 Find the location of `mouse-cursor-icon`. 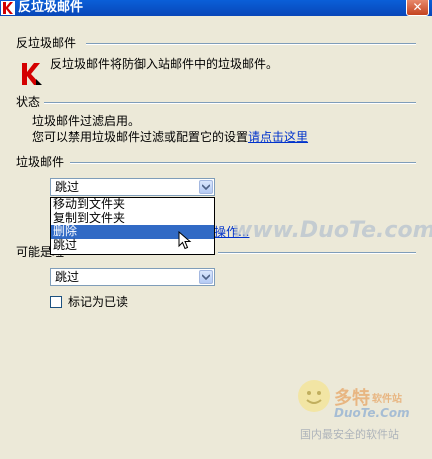

mouse-cursor-icon is located at coordinates (185, 240).